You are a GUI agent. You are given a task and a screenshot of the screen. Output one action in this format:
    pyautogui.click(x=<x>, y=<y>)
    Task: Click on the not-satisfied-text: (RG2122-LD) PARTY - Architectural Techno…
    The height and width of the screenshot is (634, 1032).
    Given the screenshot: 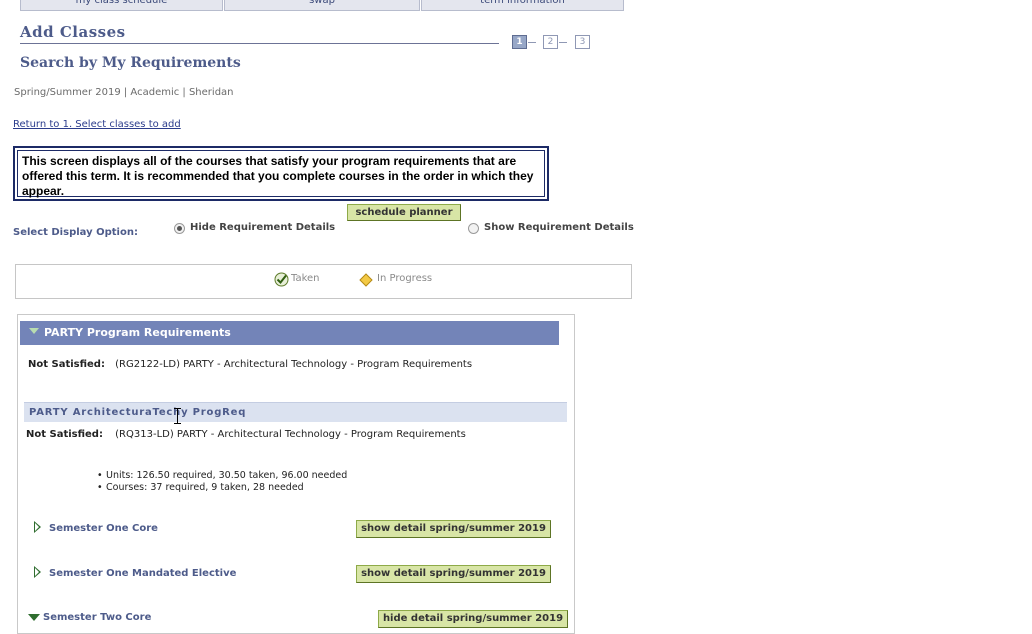 What is the action you would take?
    pyautogui.click(x=294, y=364)
    